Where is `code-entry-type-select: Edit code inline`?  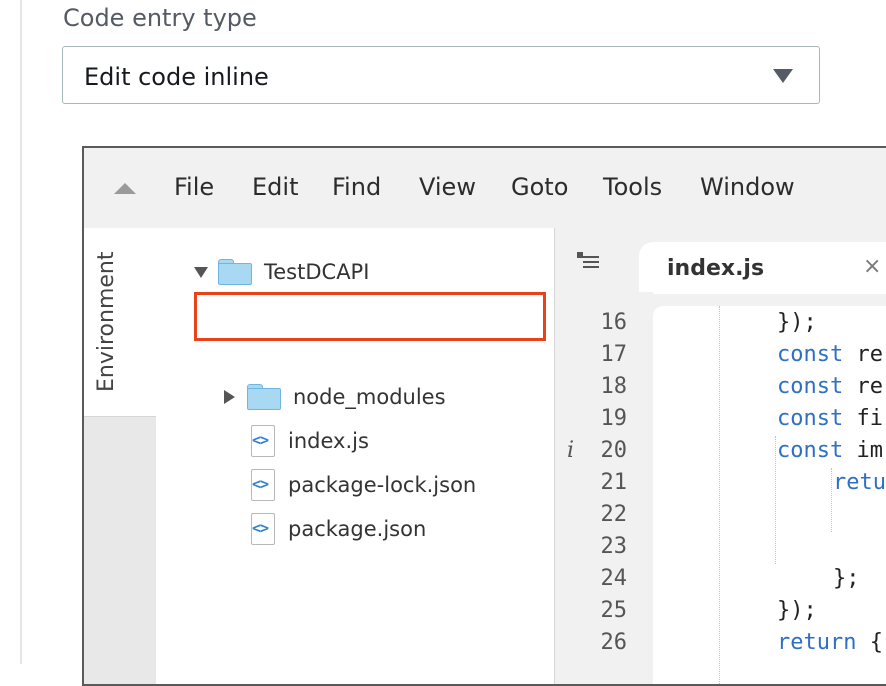 code-entry-type-select: Edit code inline is located at coordinates (441, 75).